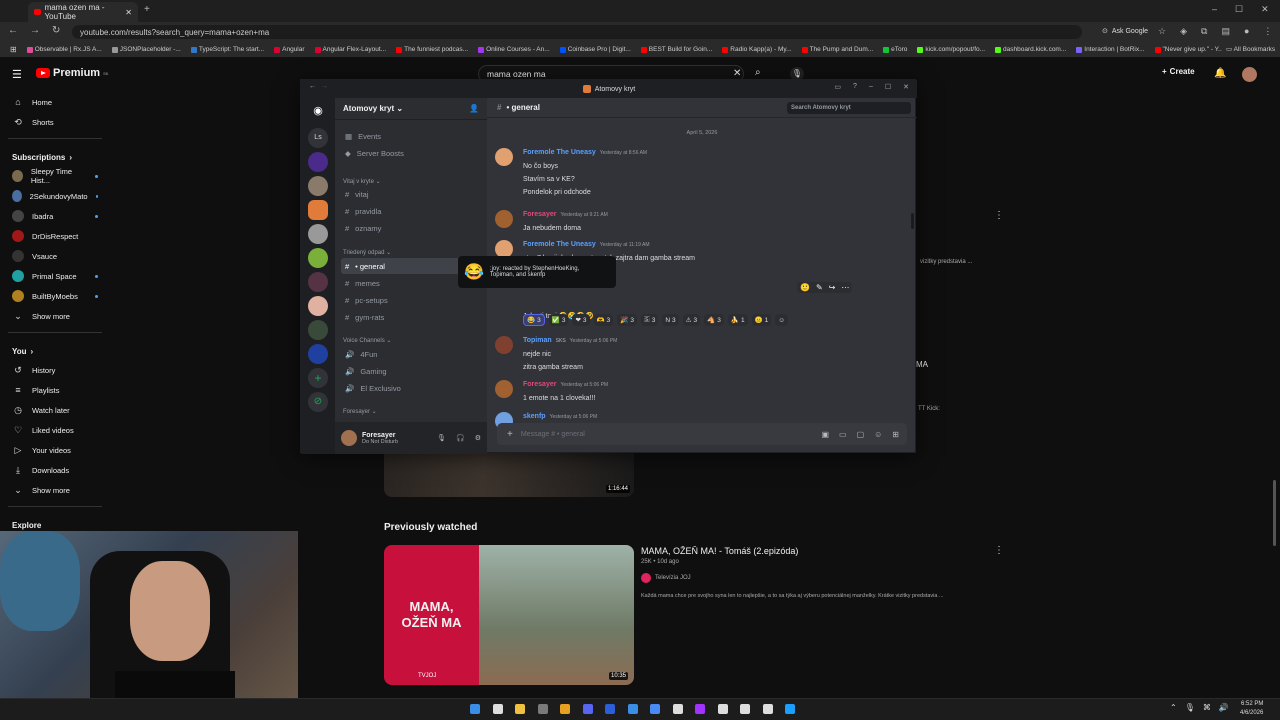 The image size is (1280, 720). What do you see at coordinates (912, 221) in the screenshot?
I see `chat-scrollbar` at bounding box center [912, 221].